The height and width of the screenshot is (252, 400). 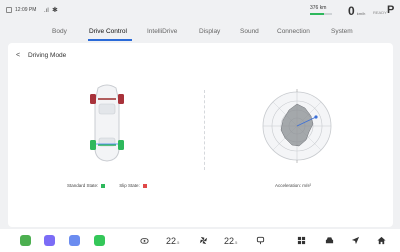 I want to click on purple-app-icon, so click(x=49, y=240).